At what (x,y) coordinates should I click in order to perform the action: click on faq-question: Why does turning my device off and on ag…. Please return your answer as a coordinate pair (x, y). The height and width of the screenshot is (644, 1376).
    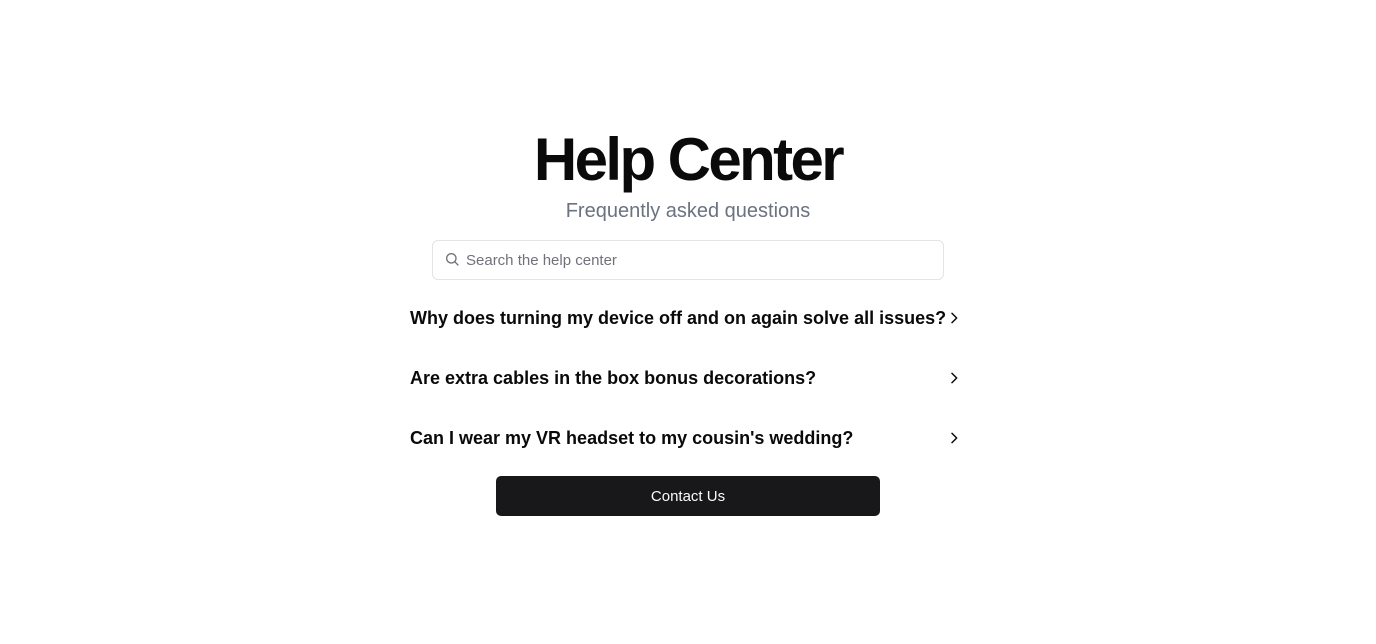
    Looking at the image, I should click on (678, 318).